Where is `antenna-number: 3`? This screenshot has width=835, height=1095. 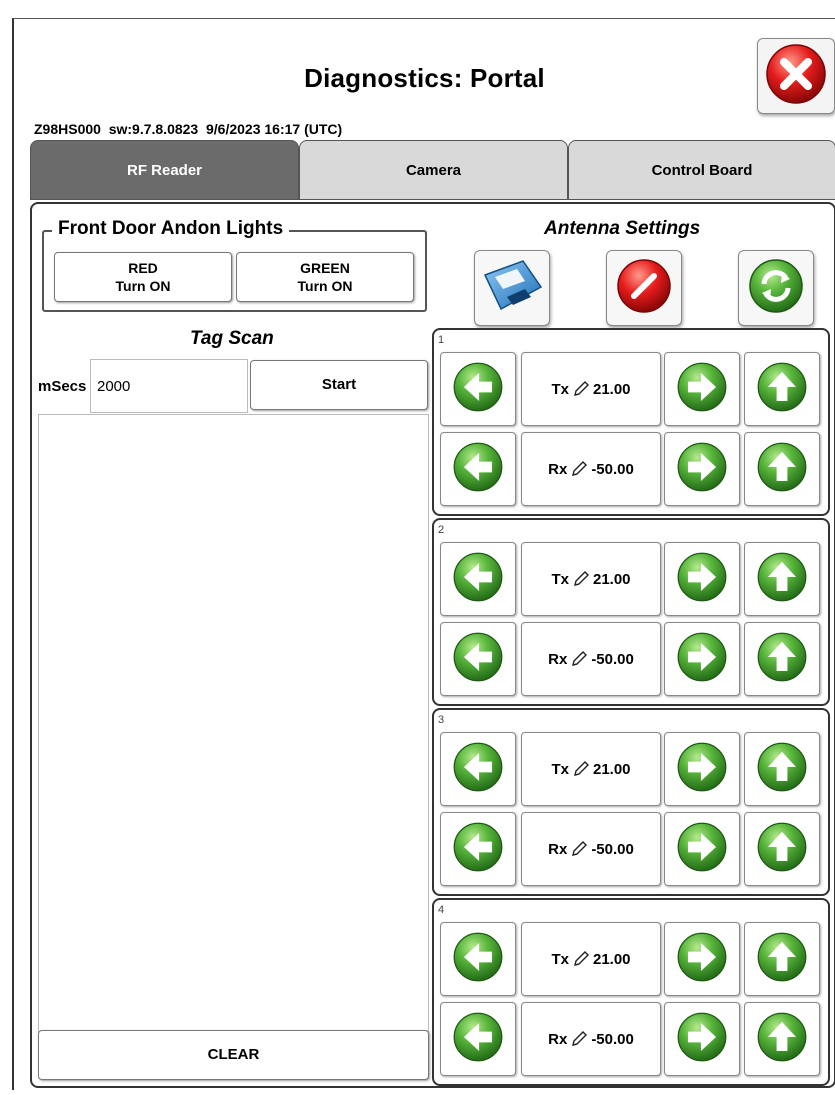
antenna-number: 3 is located at coordinates (441, 720).